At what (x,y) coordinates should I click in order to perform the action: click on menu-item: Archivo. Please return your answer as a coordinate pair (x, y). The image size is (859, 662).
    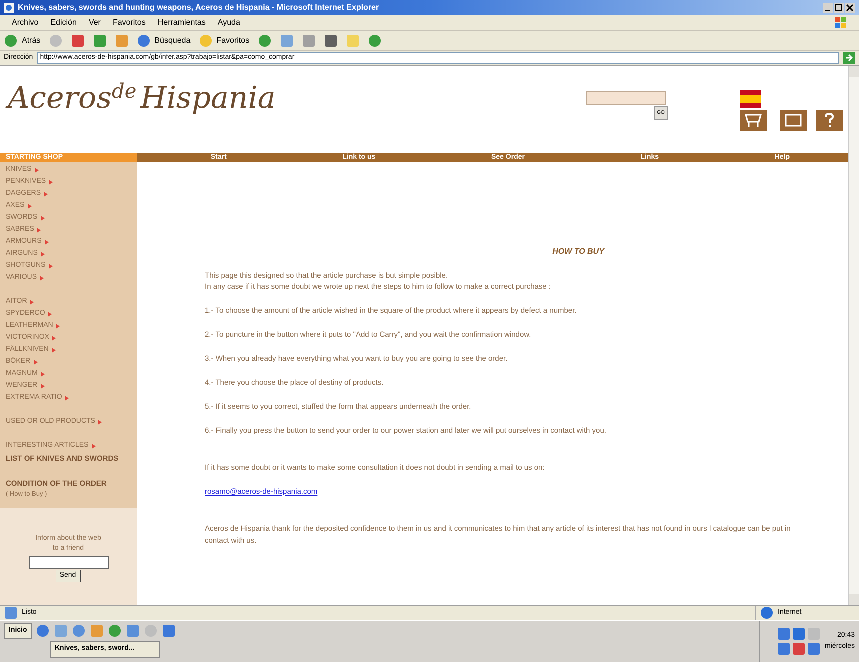
    Looking at the image, I should click on (25, 22).